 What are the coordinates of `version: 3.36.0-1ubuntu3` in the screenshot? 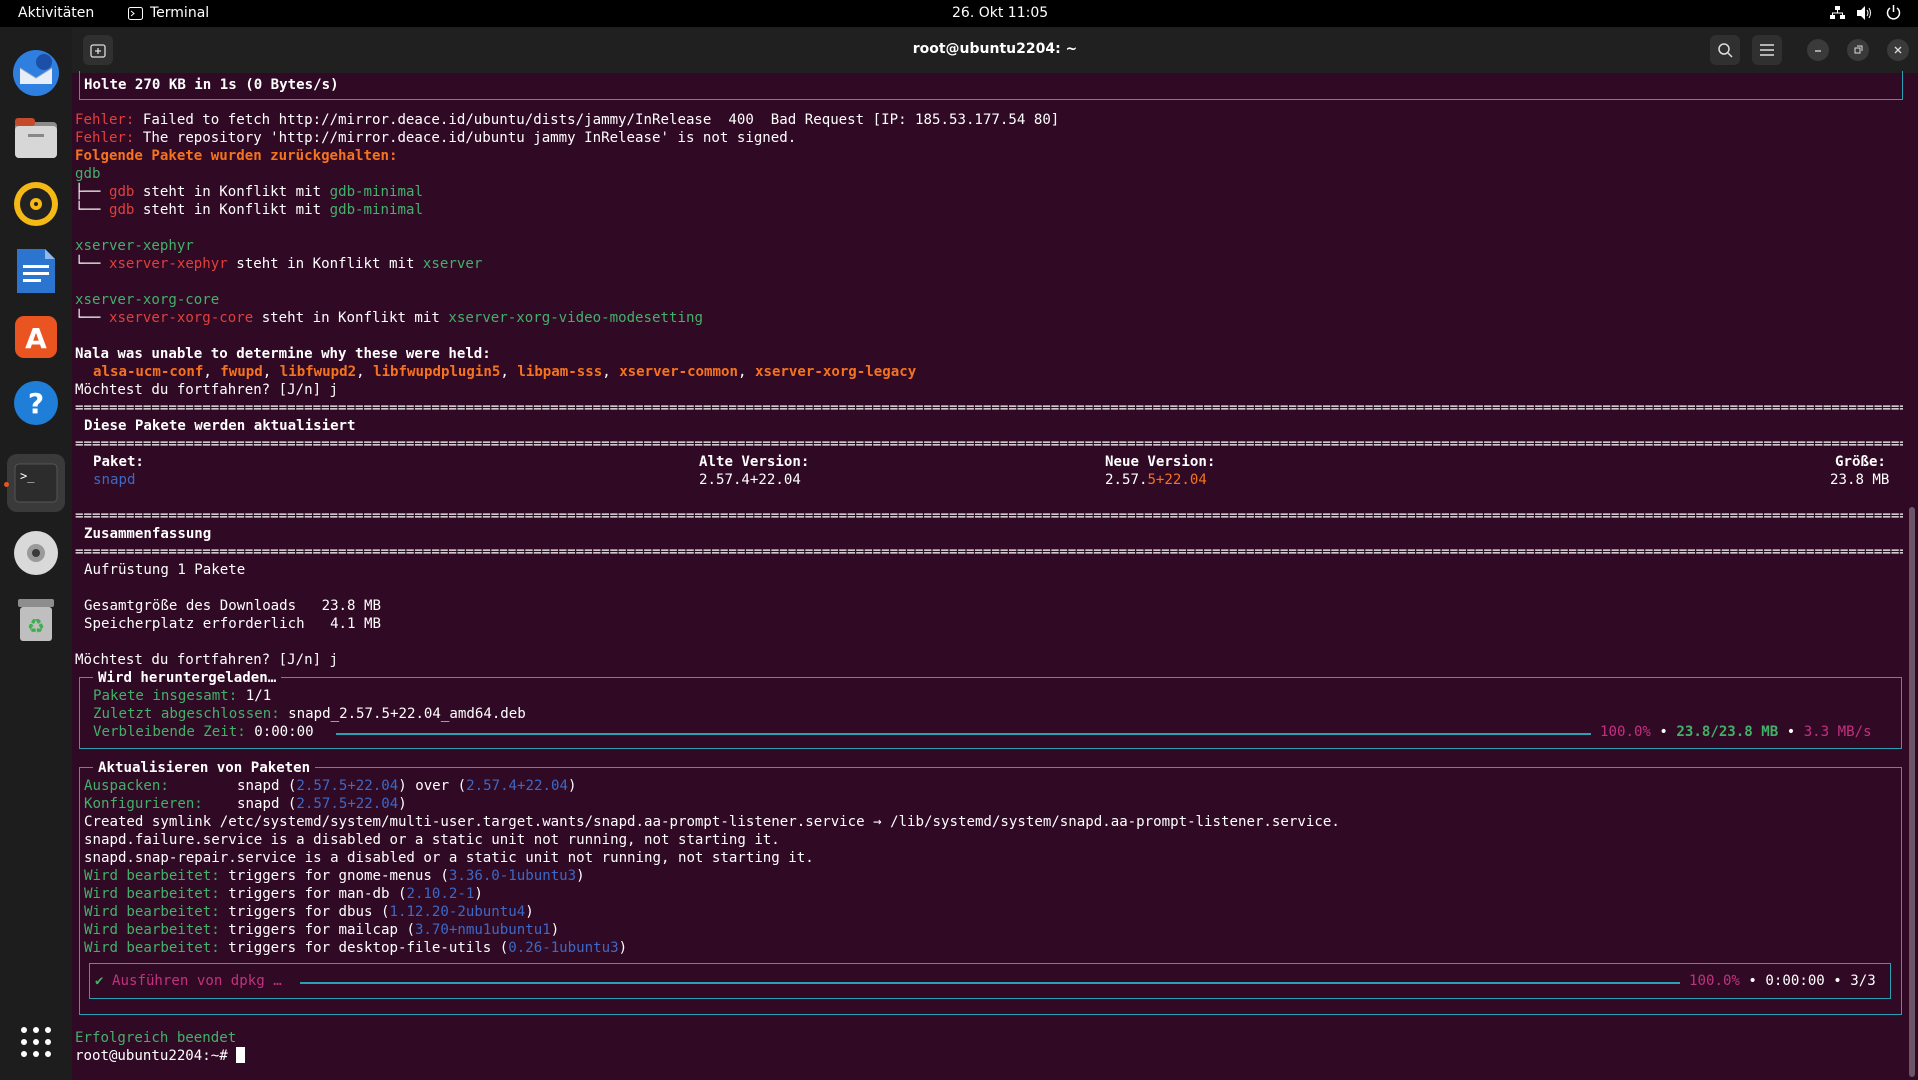 It's located at (512, 876).